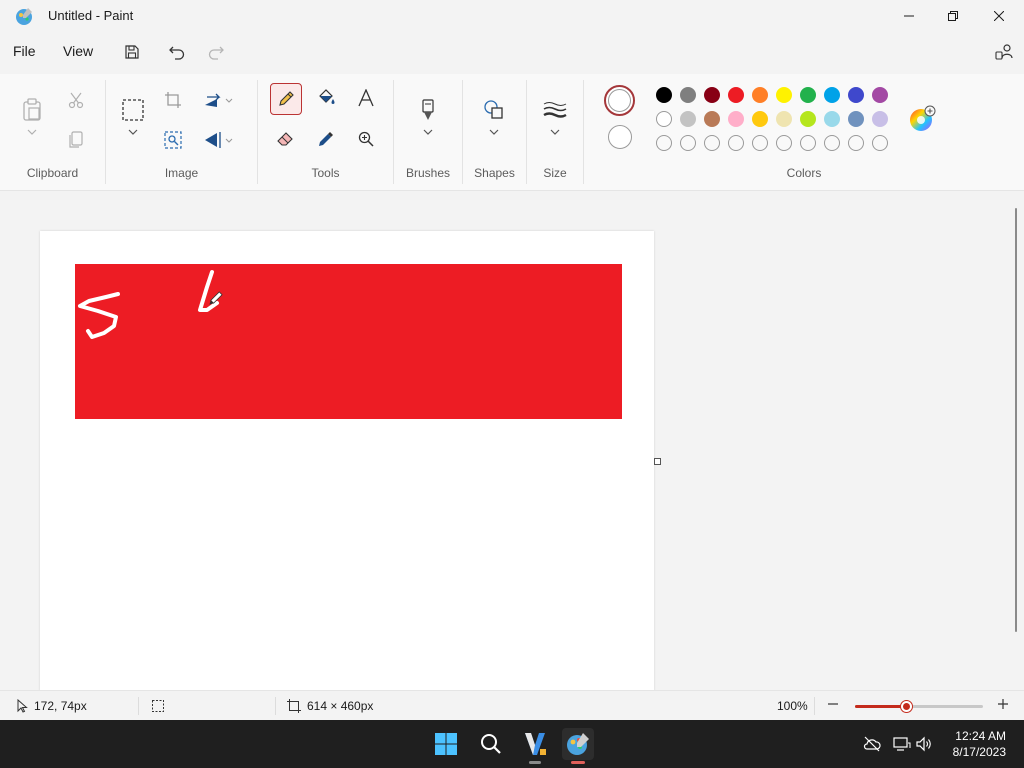  I want to click on colors-label: Colors, so click(804, 173).